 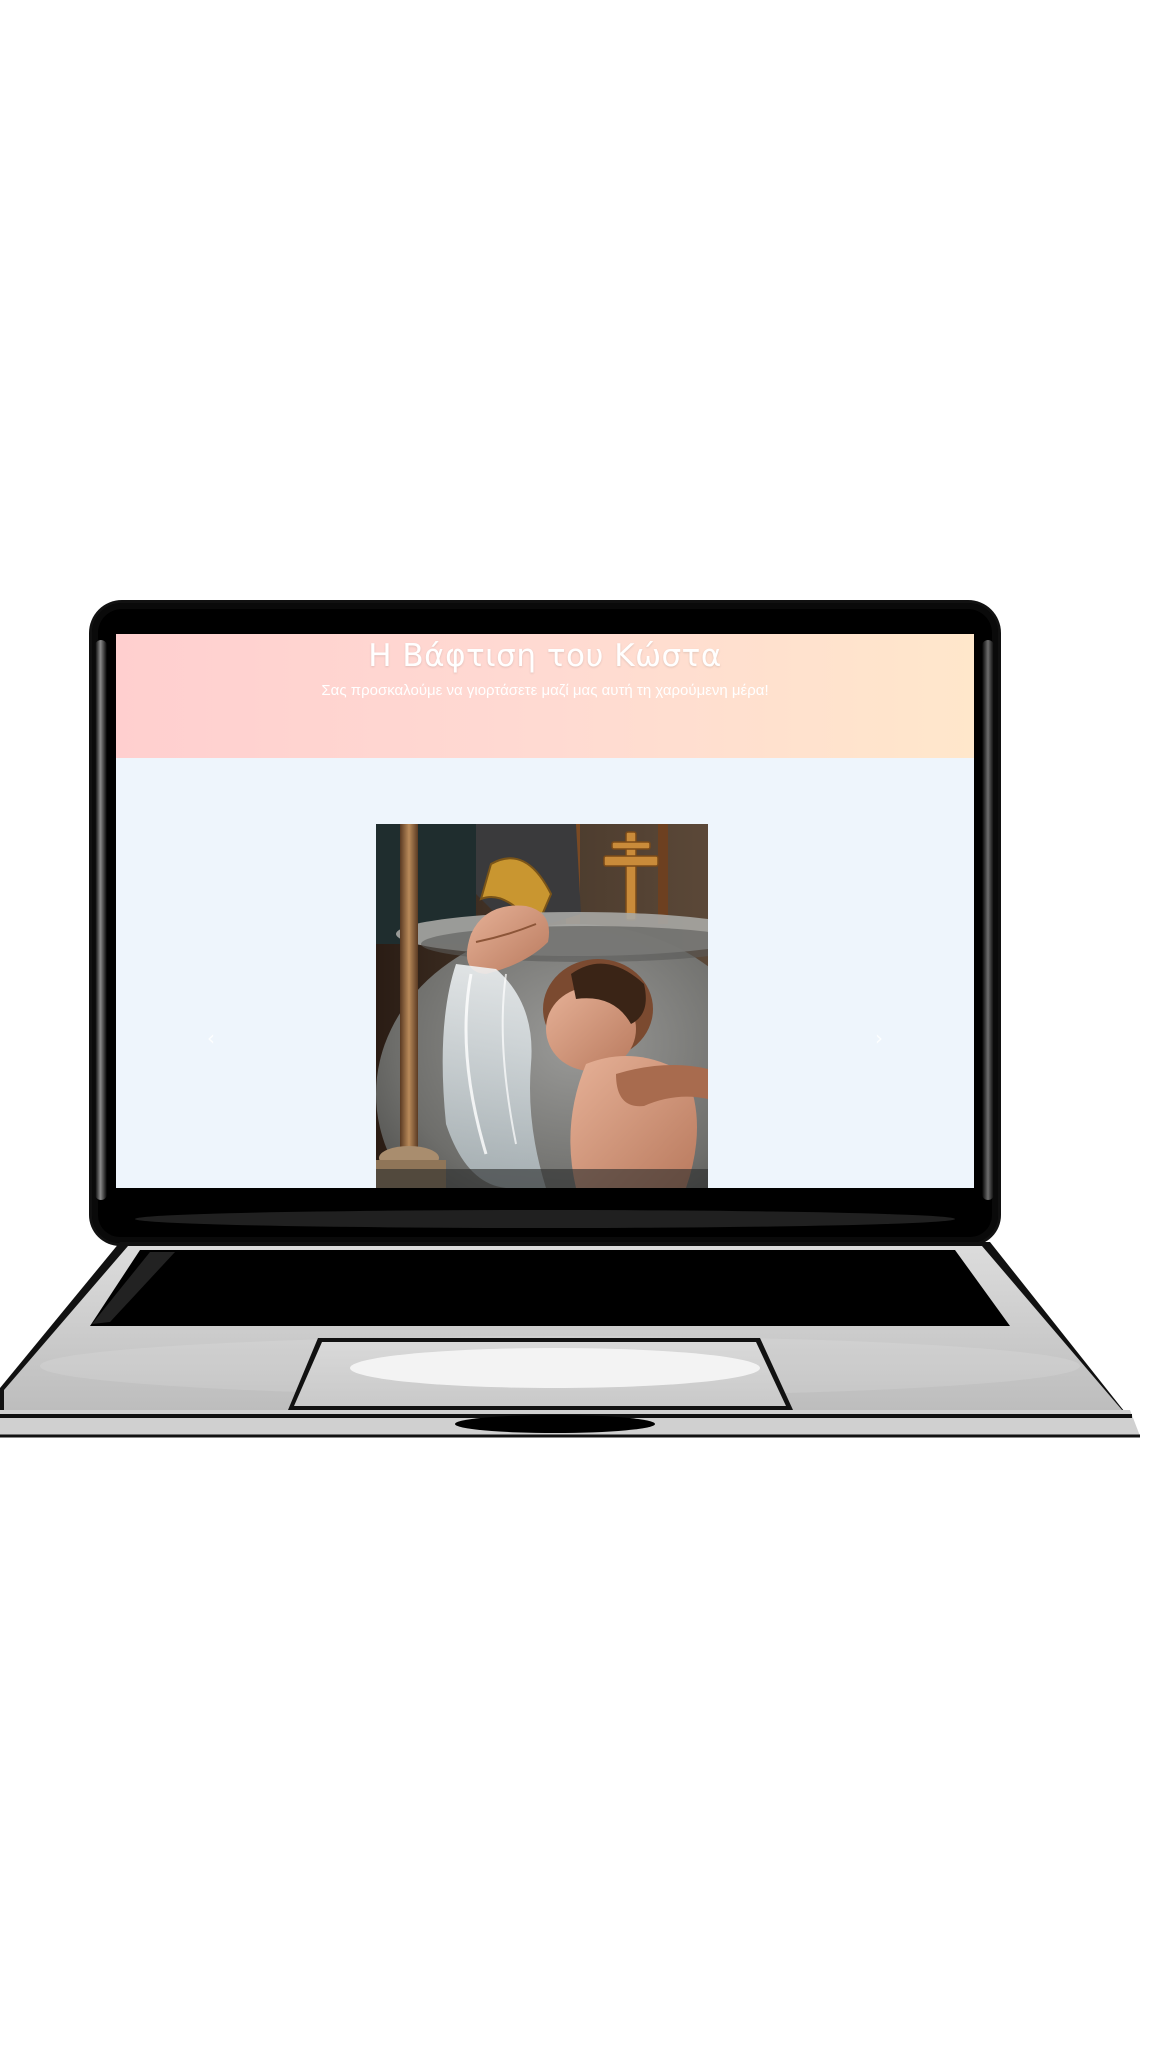 What do you see at coordinates (545, 1219) in the screenshot?
I see `lid-bottom-reflection` at bounding box center [545, 1219].